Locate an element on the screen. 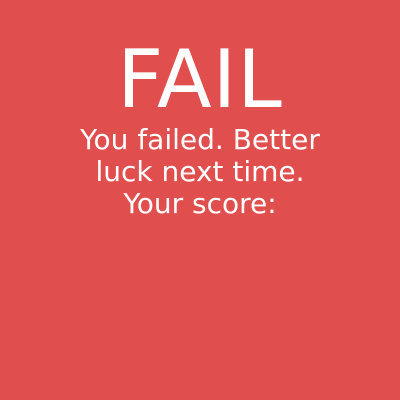 This screenshot has width=400, height=400. fail-title: FAIL is located at coordinates (200, 79).